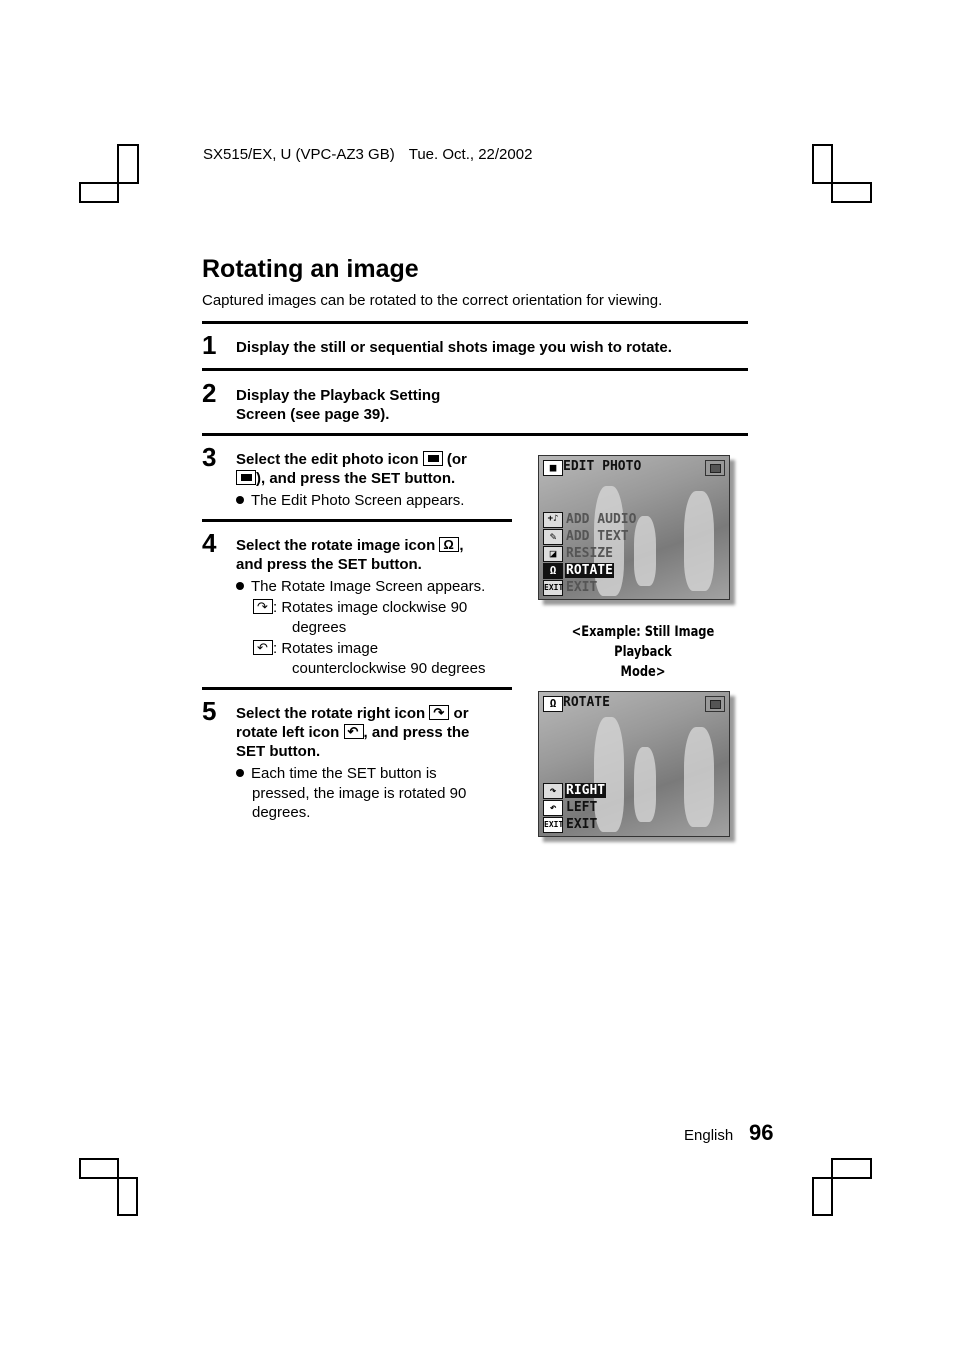 The image size is (954, 1352). What do you see at coordinates (709, 1135) in the screenshot?
I see `footer-language: English` at bounding box center [709, 1135].